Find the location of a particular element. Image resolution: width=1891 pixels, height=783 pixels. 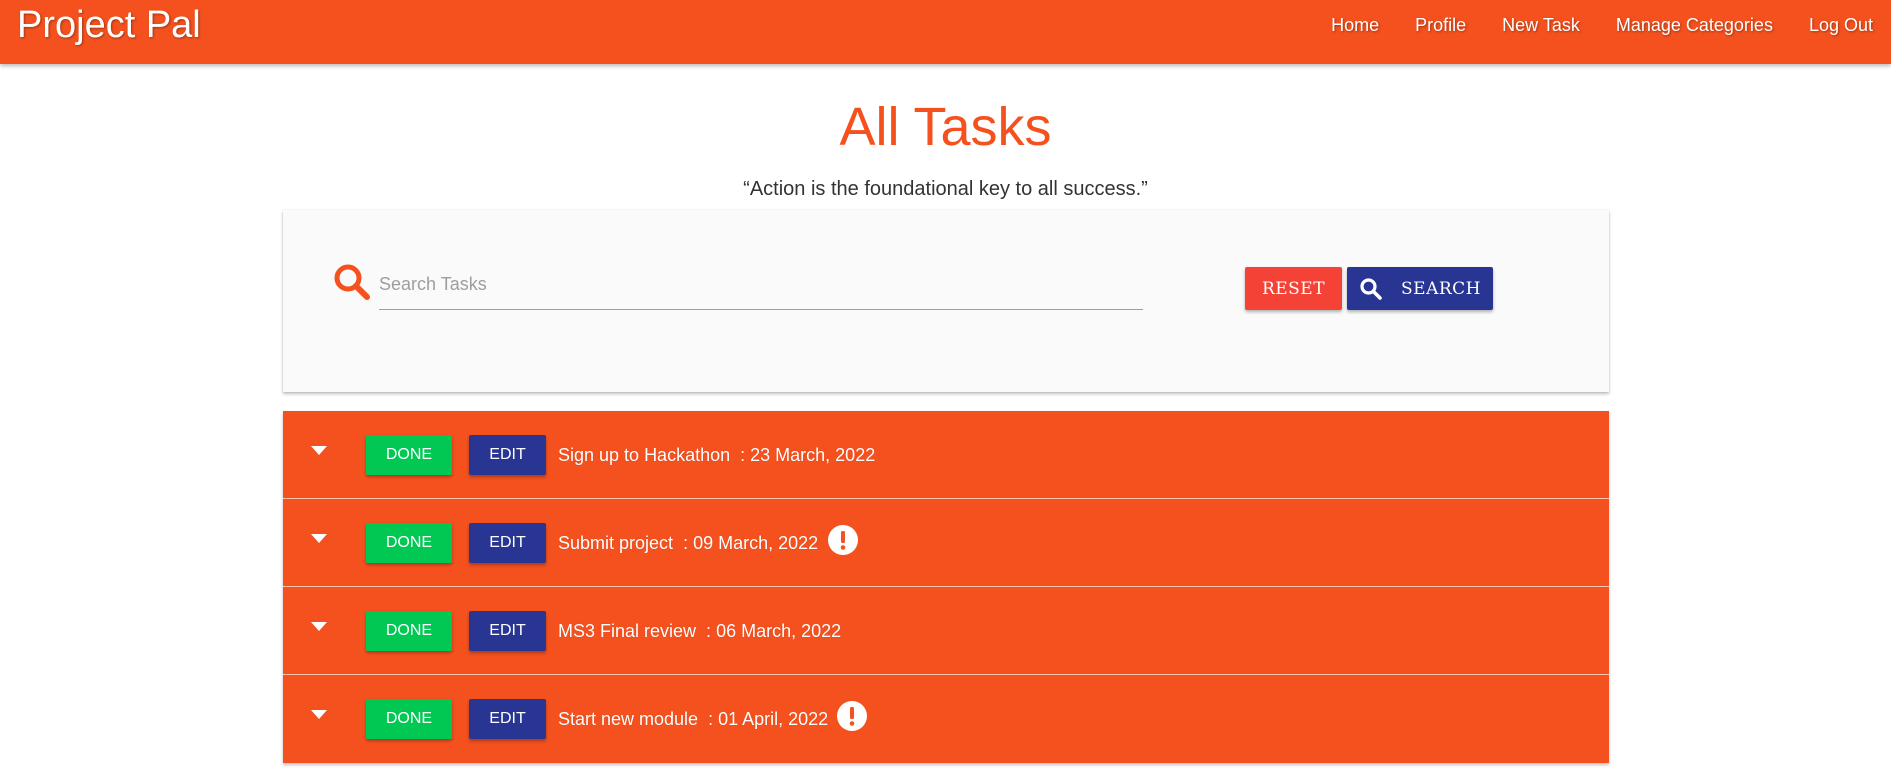

search-button: SEARCH is located at coordinates (1420, 288).